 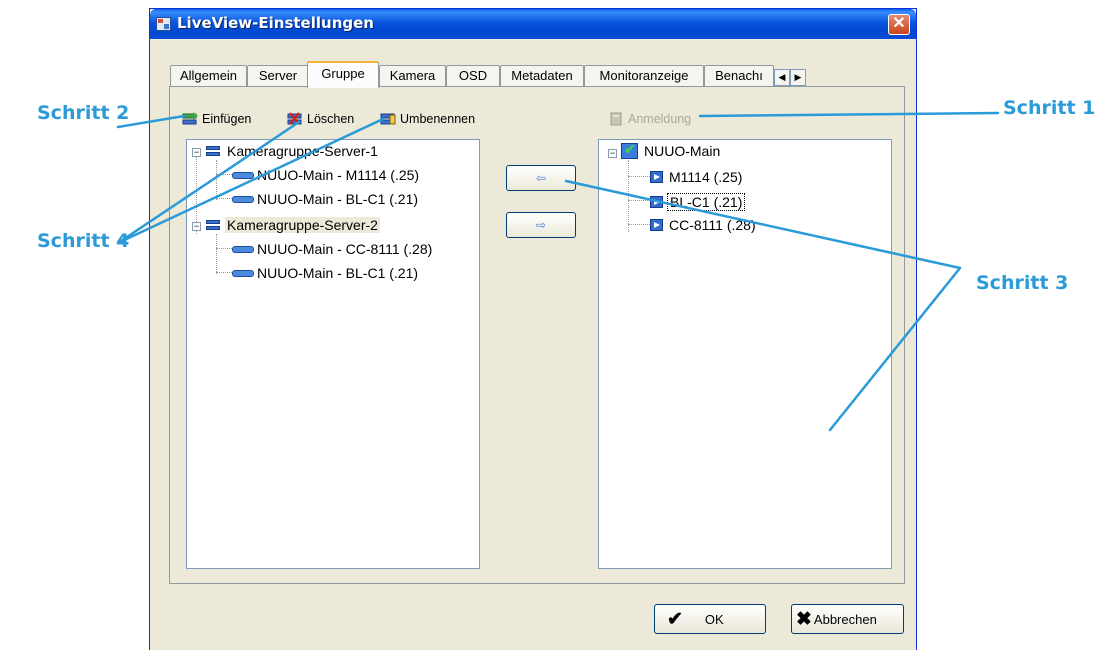 I want to click on ok-label: OK, so click(x=714, y=619).